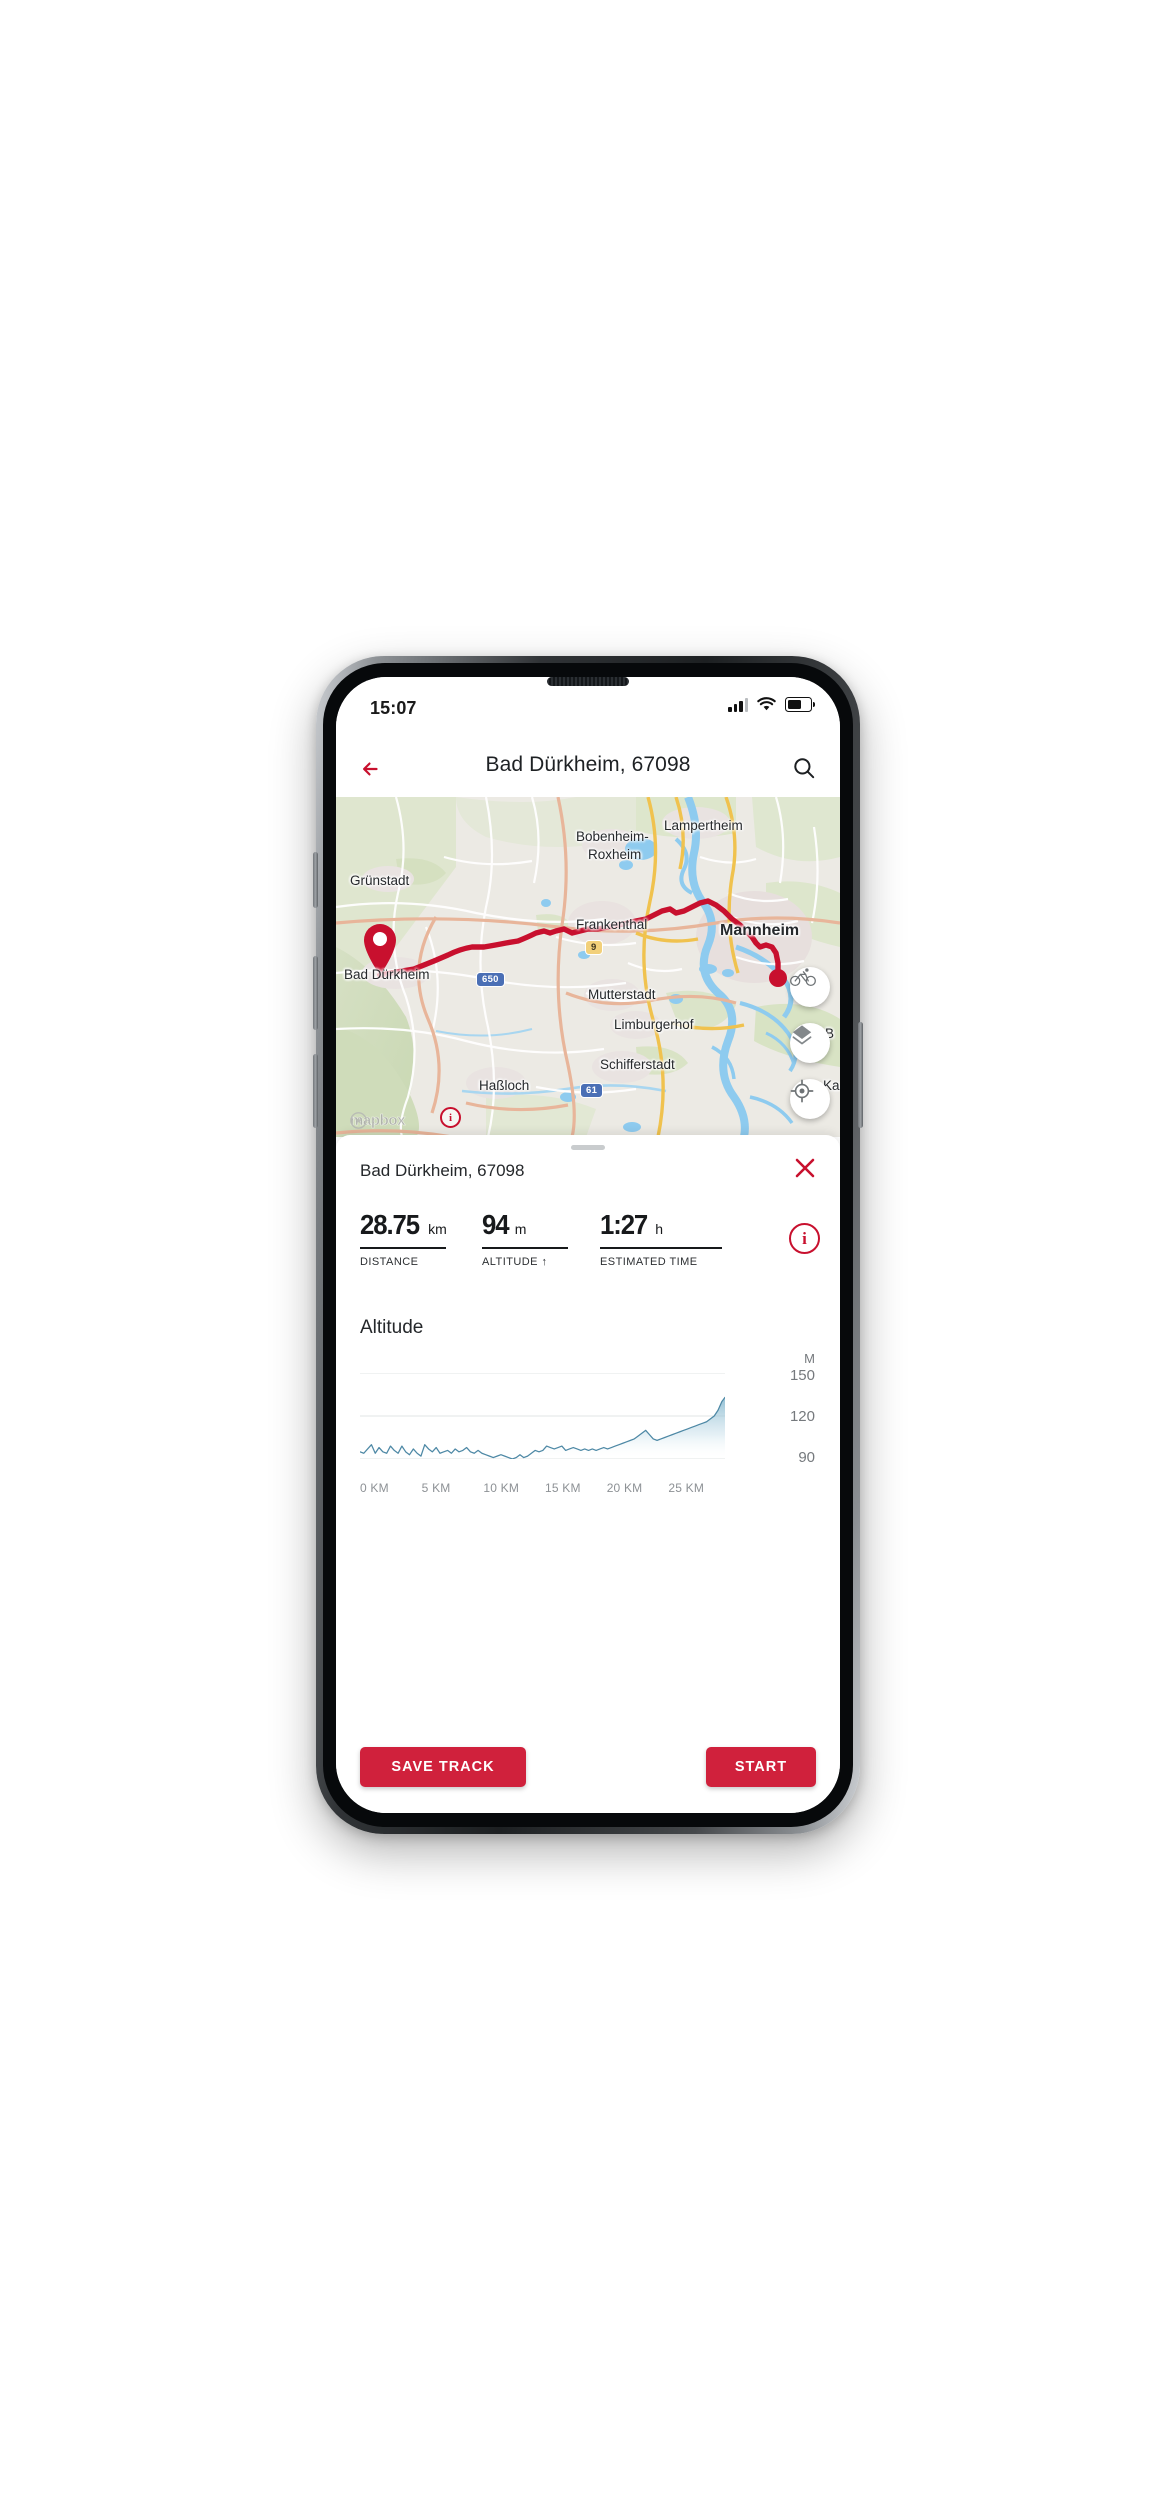 This screenshot has height=2500, width=1176. I want to click on chart-x-tick-10: 10 KM, so click(501, 1488).